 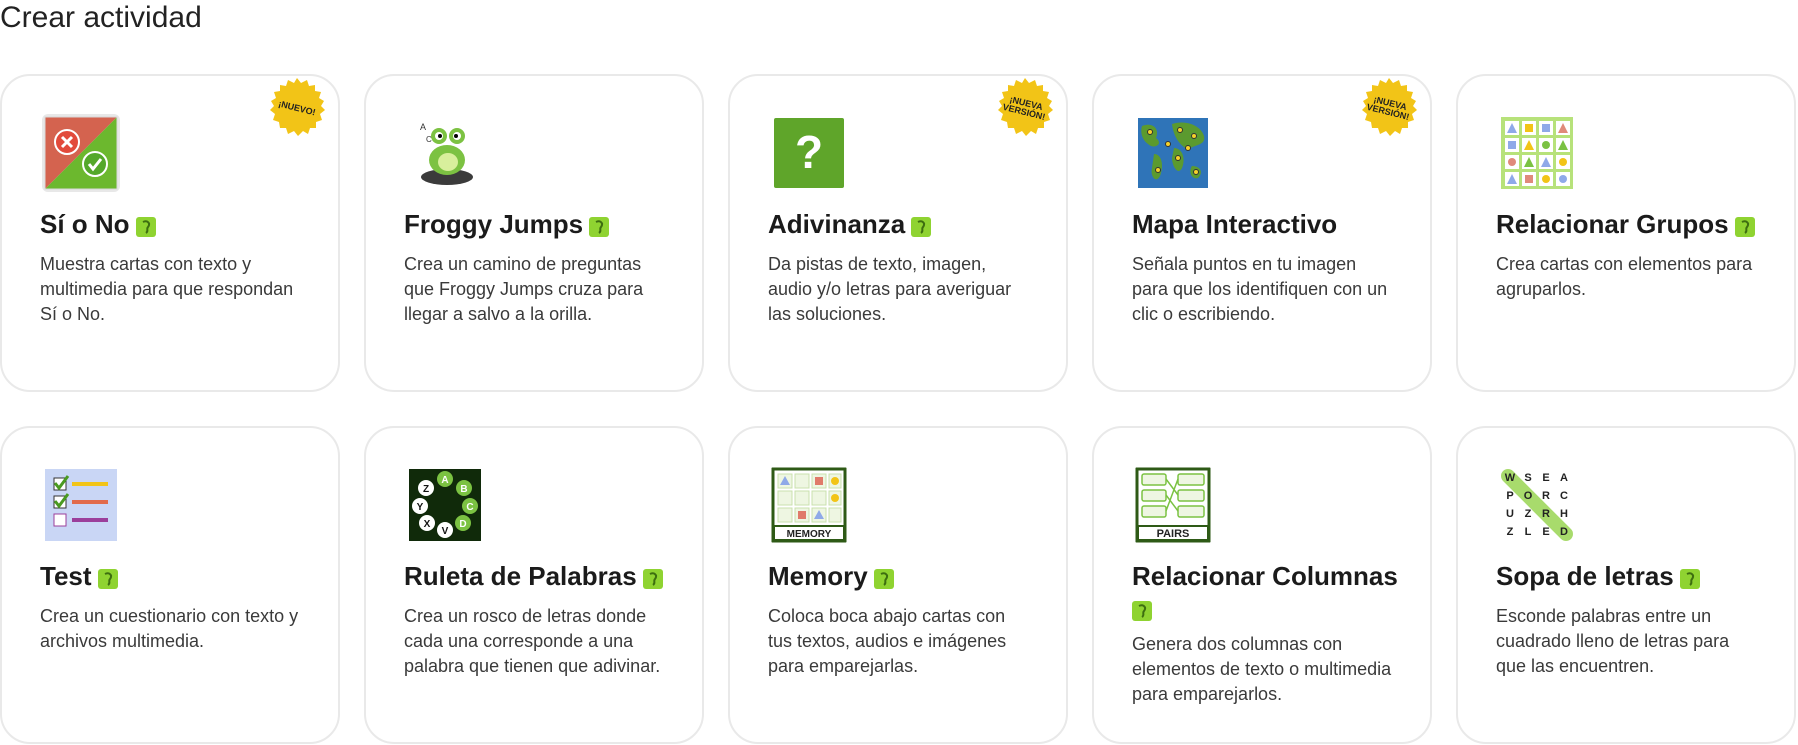 I want to click on grid-letter: C, so click(x=1564, y=496).